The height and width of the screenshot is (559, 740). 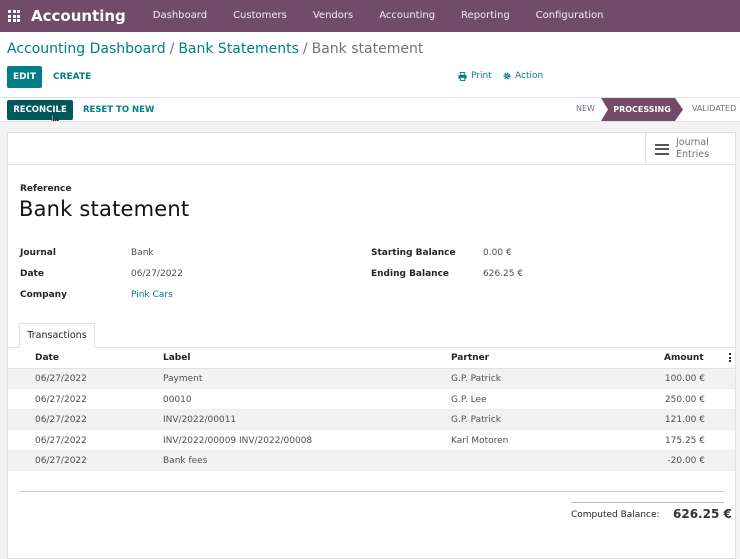 I want to click on print-icon, so click(x=462, y=76).